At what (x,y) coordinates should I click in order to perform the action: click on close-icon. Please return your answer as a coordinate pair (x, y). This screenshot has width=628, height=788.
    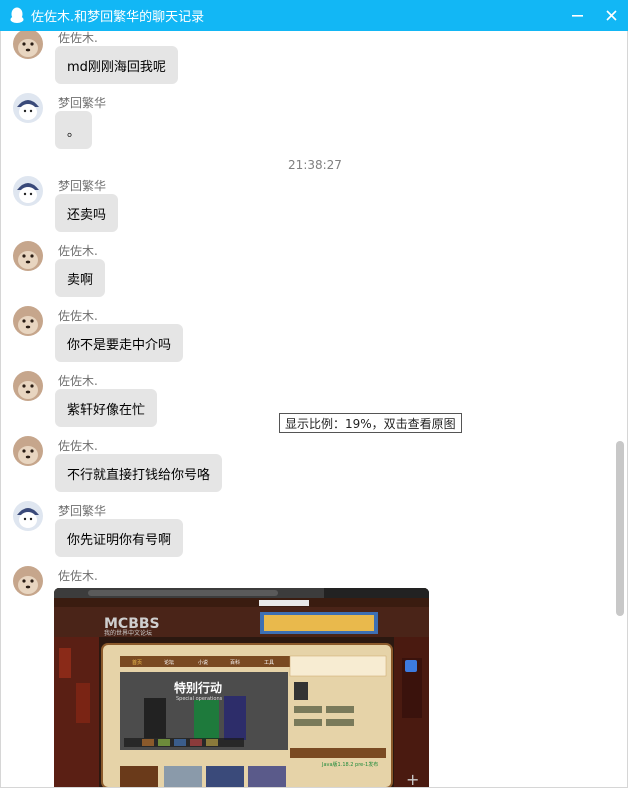
    Looking at the image, I should click on (611, 15).